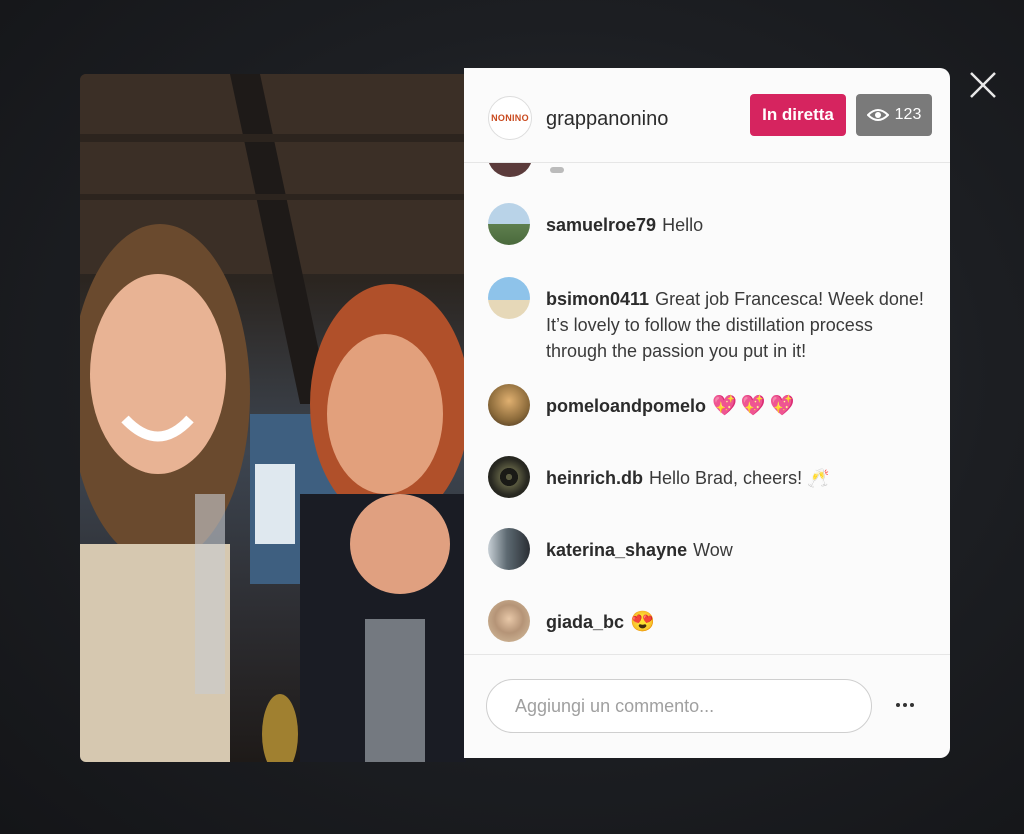 The width and height of the screenshot is (1024, 834). Describe the element at coordinates (908, 114) in the screenshot. I see `viewer-count: 123` at that location.